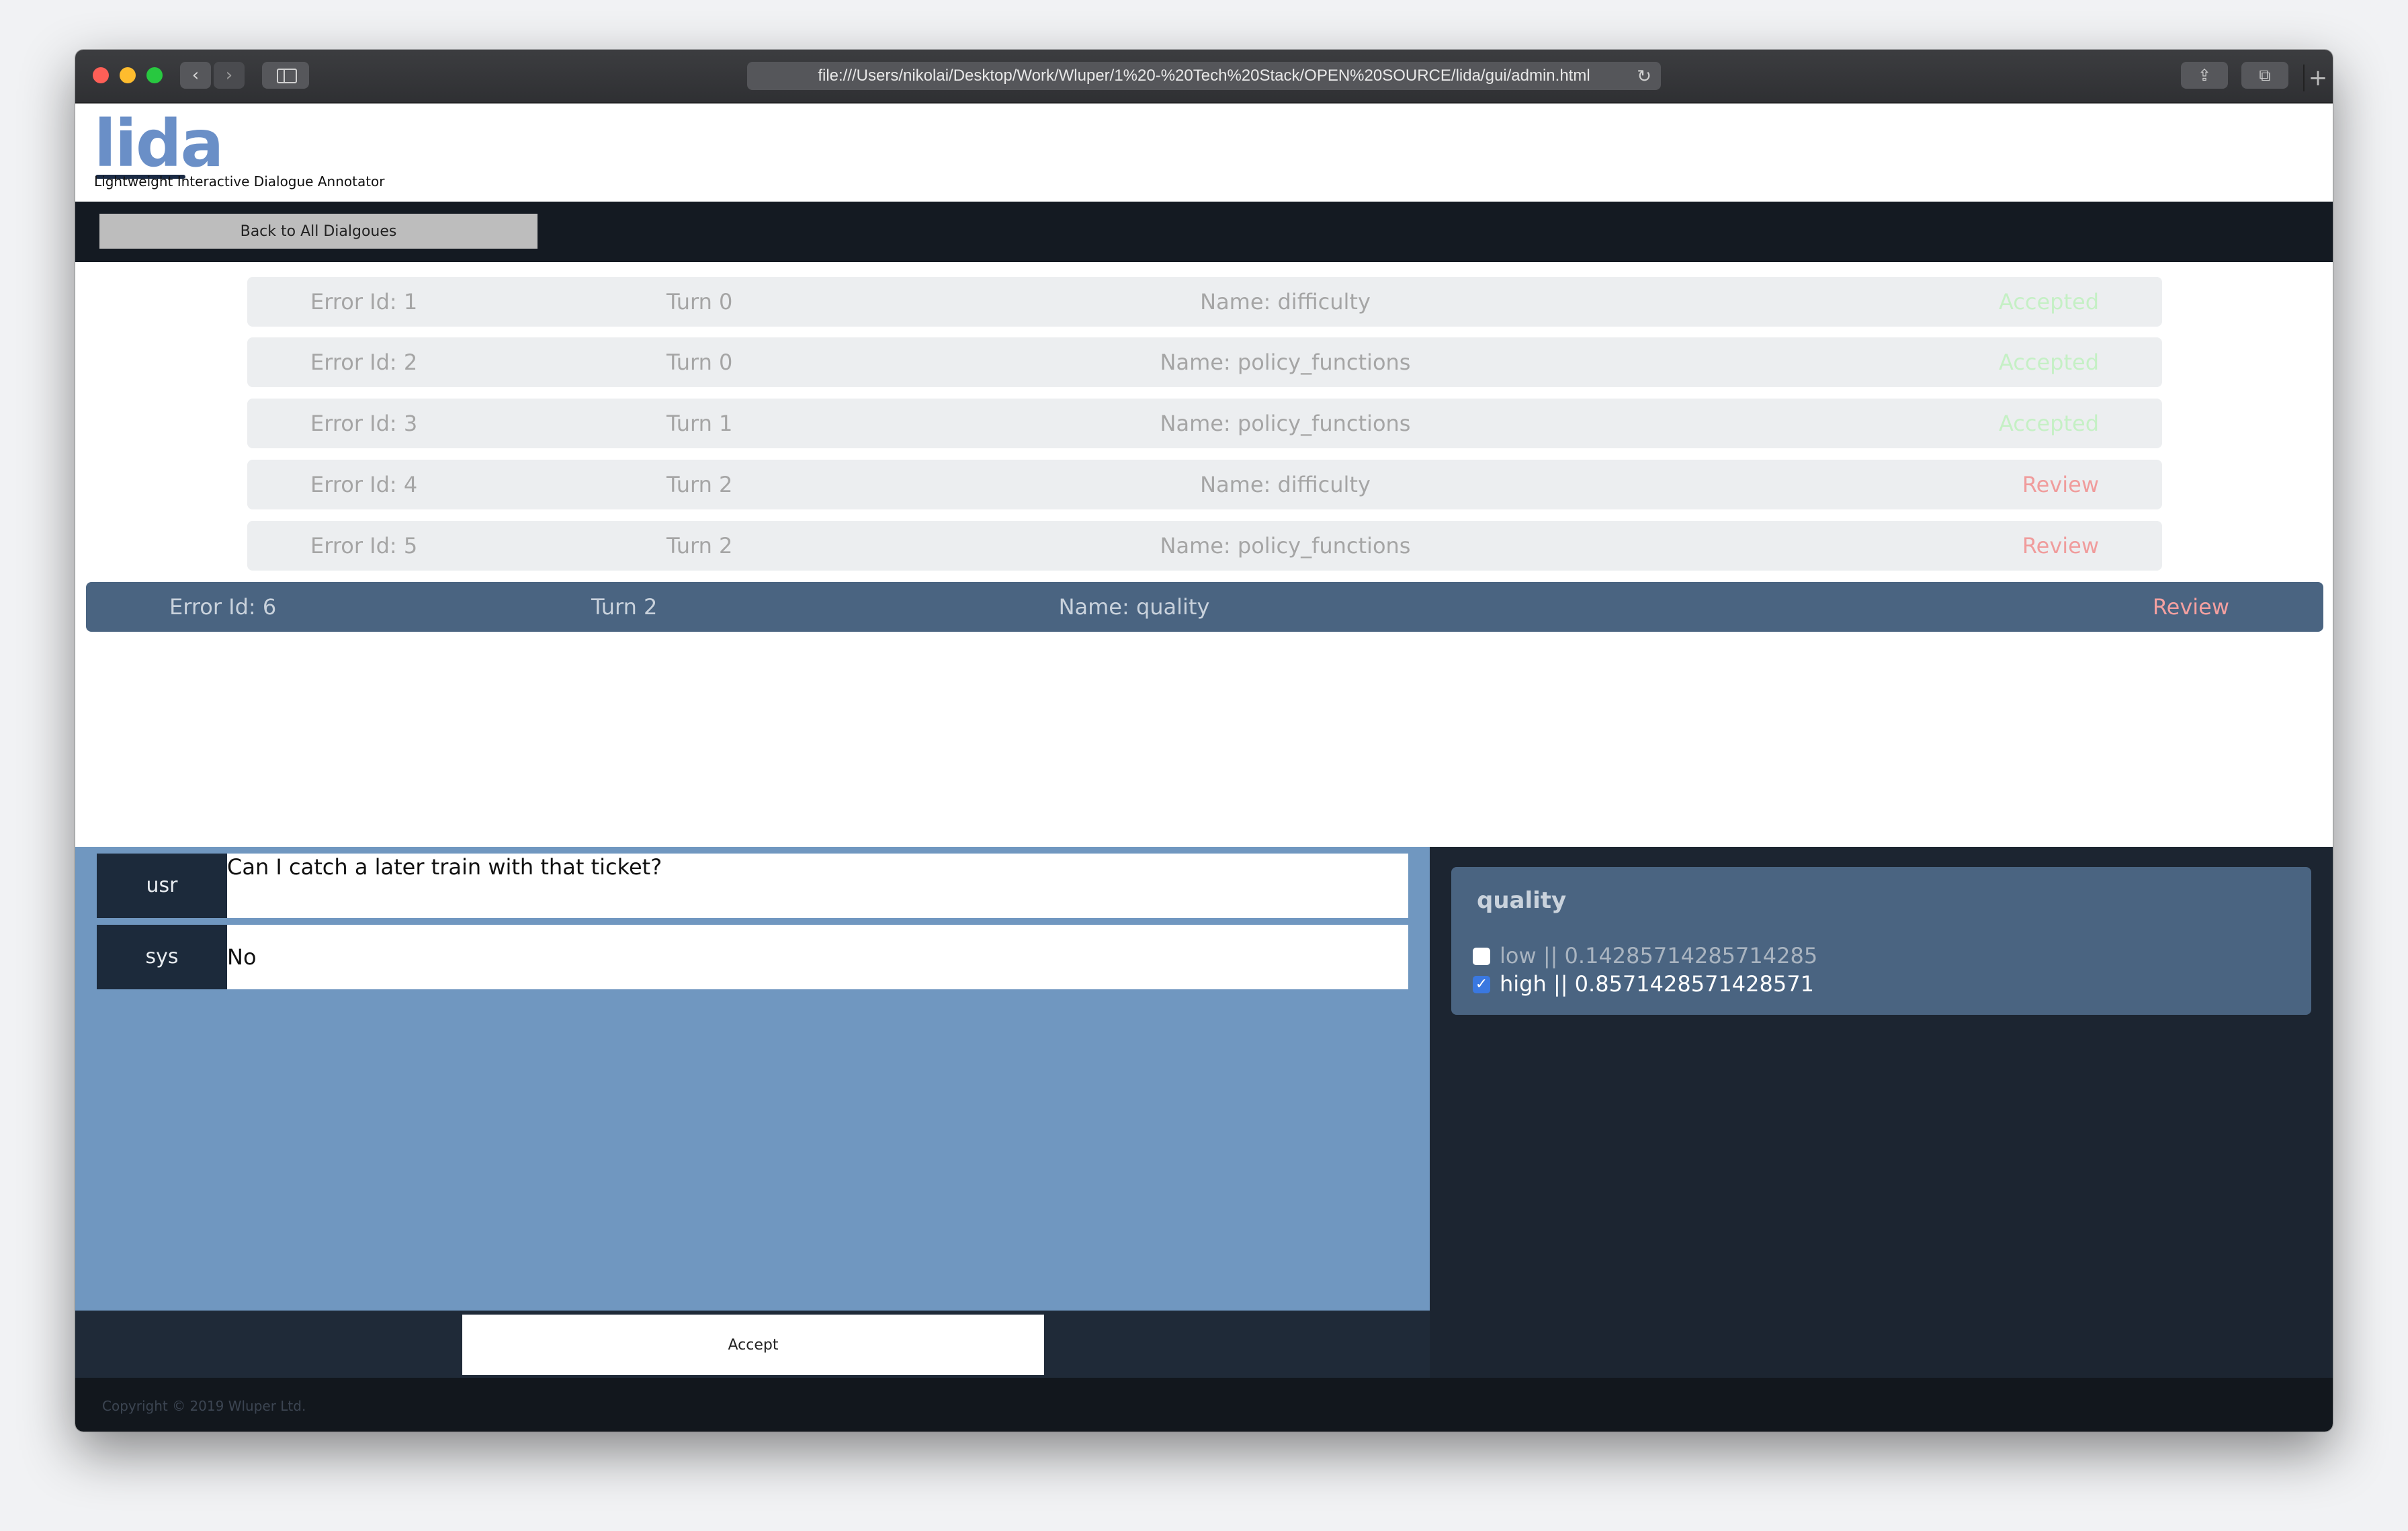 The image size is (2408, 1531). Describe the element at coordinates (1481, 956) in the screenshot. I see `checkbox-low` at that location.